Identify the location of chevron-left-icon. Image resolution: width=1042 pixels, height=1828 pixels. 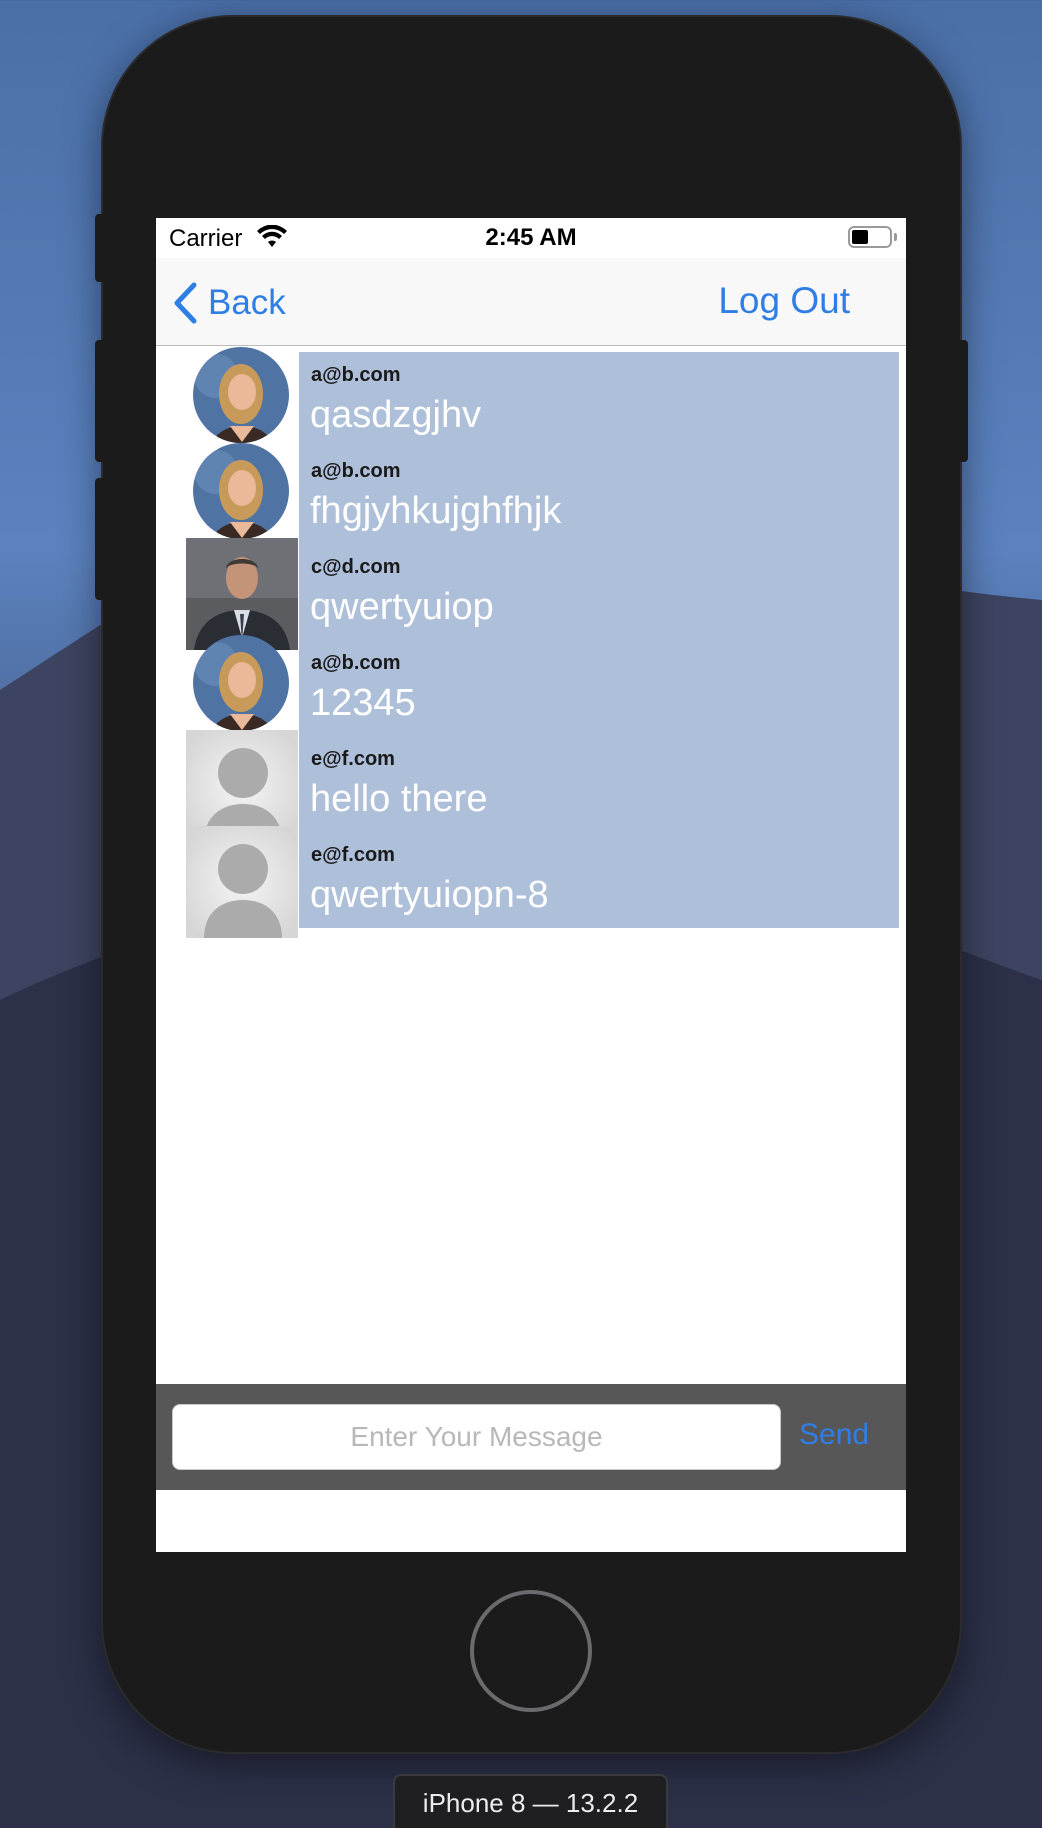
(185, 303).